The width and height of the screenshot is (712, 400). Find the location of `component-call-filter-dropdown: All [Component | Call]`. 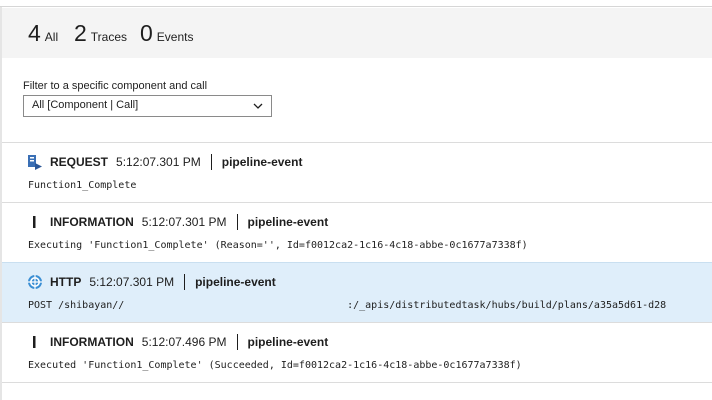

component-call-filter-dropdown: All [Component | Call] is located at coordinates (147, 106).